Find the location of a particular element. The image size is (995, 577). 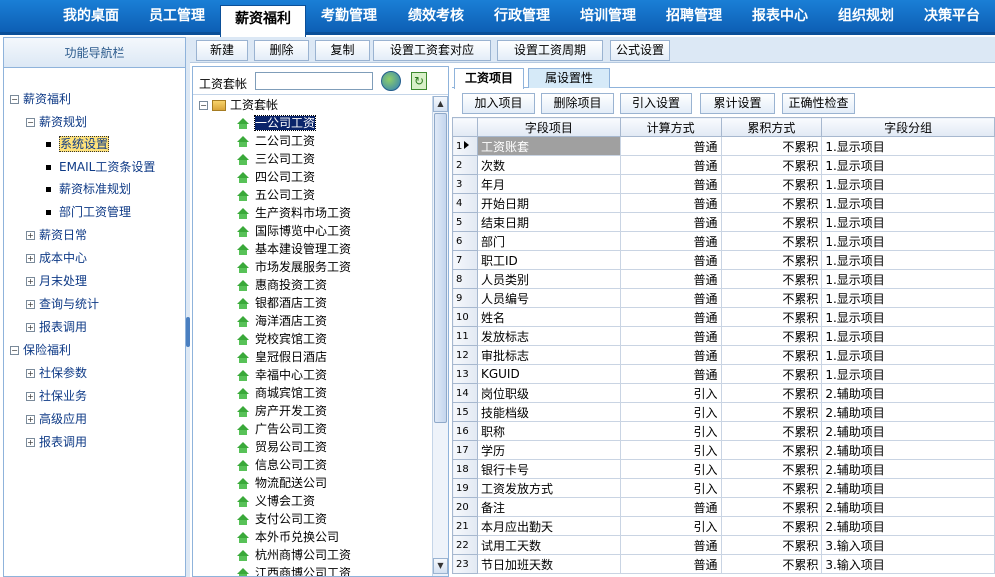

table-row: 20 备注 普通 不累积 2.辅助项目 is located at coordinates (723, 507).